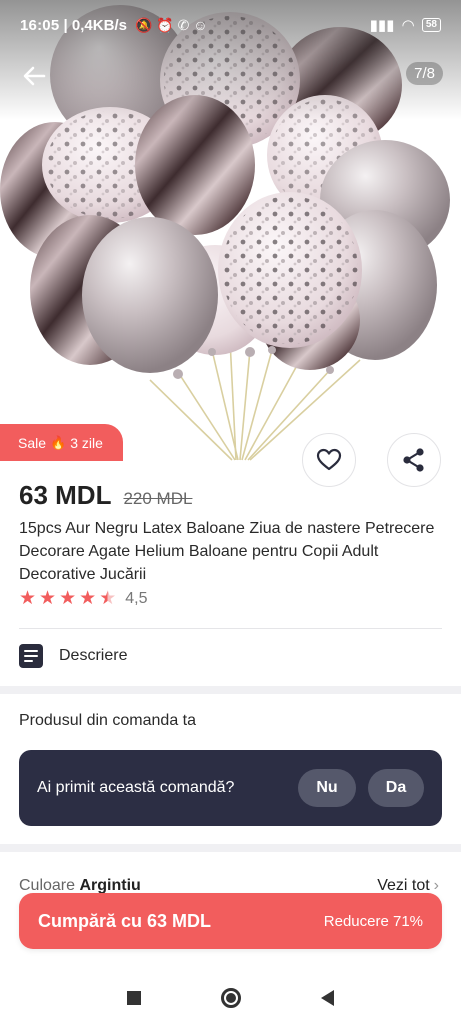 Image resolution: width=461 pixels, height=1024 pixels. Describe the element at coordinates (110, 885) in the screenshot. I see `color-value: Argintiu` at that location.